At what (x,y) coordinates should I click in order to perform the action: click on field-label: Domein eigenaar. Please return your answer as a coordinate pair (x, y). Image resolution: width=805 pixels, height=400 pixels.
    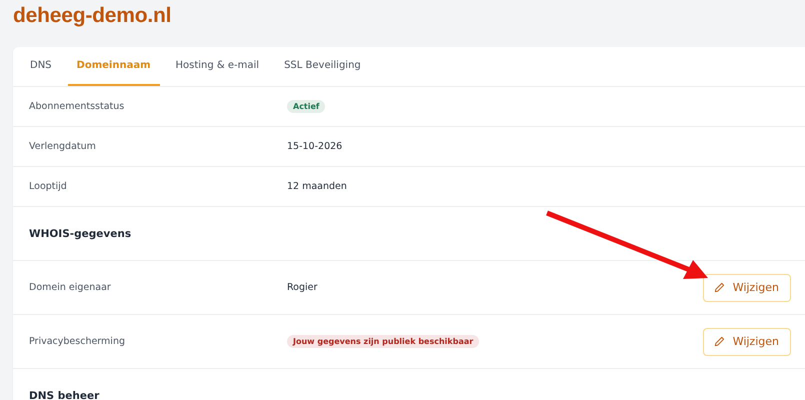
    Looking at the image, I should click on (70, 287).